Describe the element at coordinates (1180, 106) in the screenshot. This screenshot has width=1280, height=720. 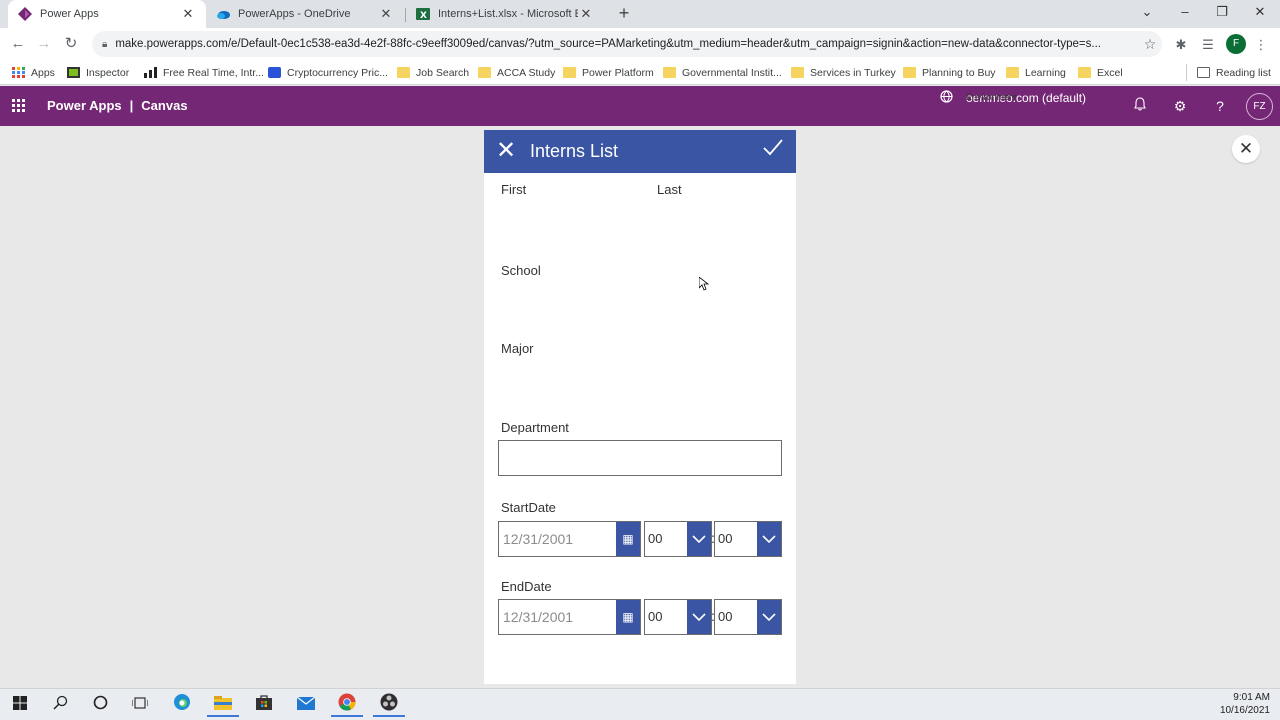
I see `settings-gear-icon: ⚙` at that location.